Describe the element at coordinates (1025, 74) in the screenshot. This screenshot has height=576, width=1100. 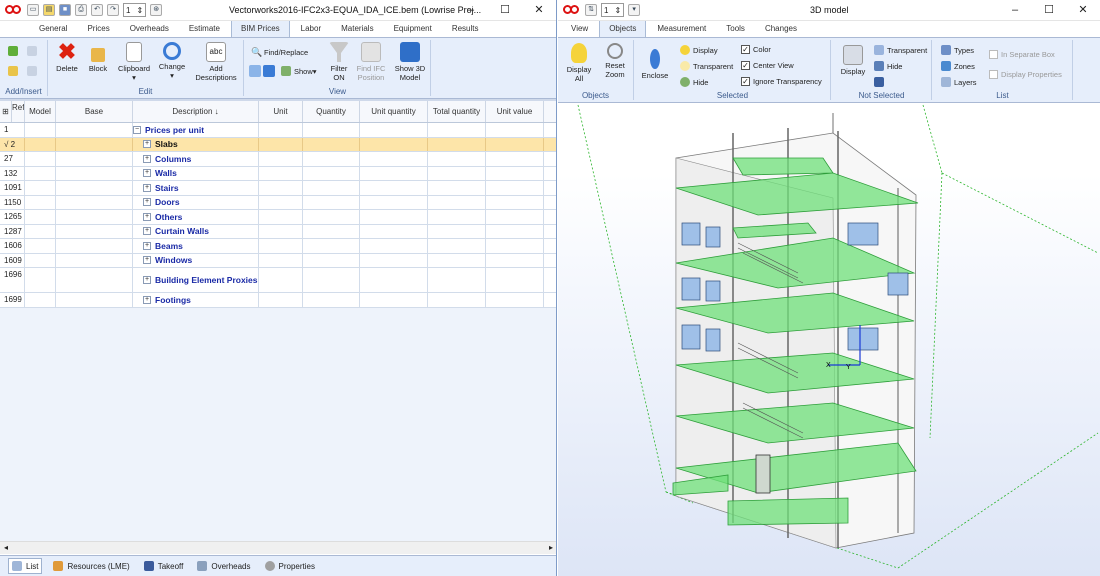
I see `display-properties-checkbox: Display Properties` at that location.